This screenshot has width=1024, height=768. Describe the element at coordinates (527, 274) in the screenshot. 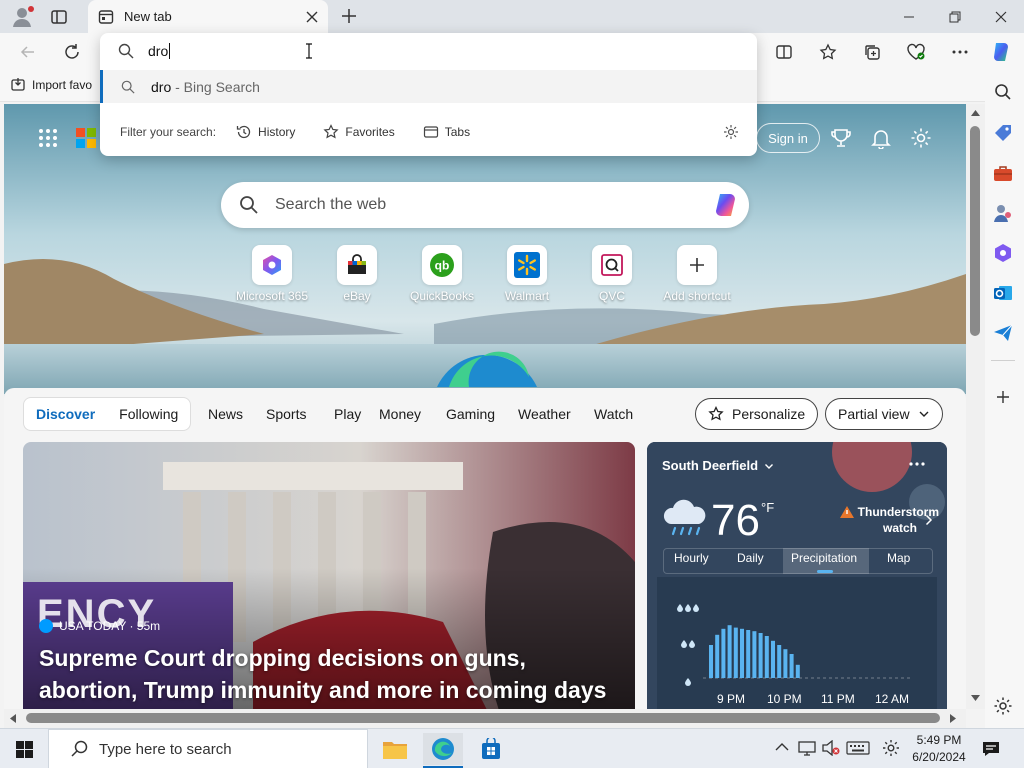

I see `shortcut-walmart: Walmart` at that location.